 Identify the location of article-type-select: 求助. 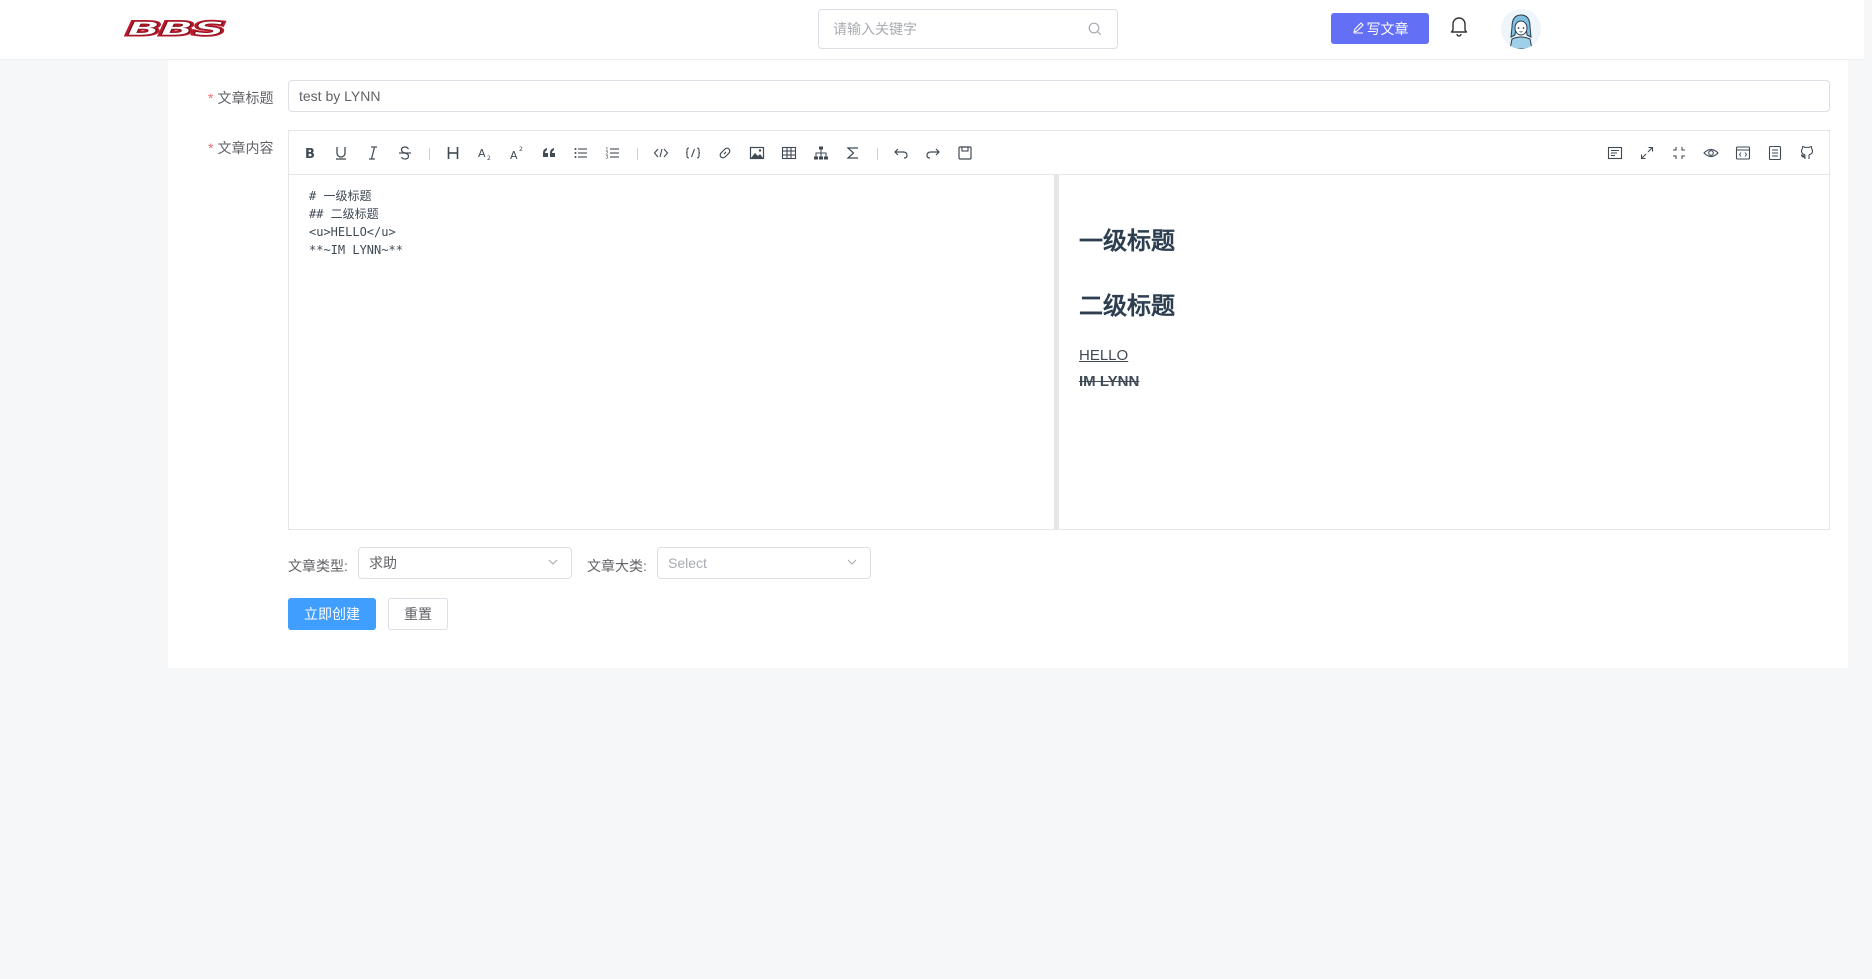
(465, 563).